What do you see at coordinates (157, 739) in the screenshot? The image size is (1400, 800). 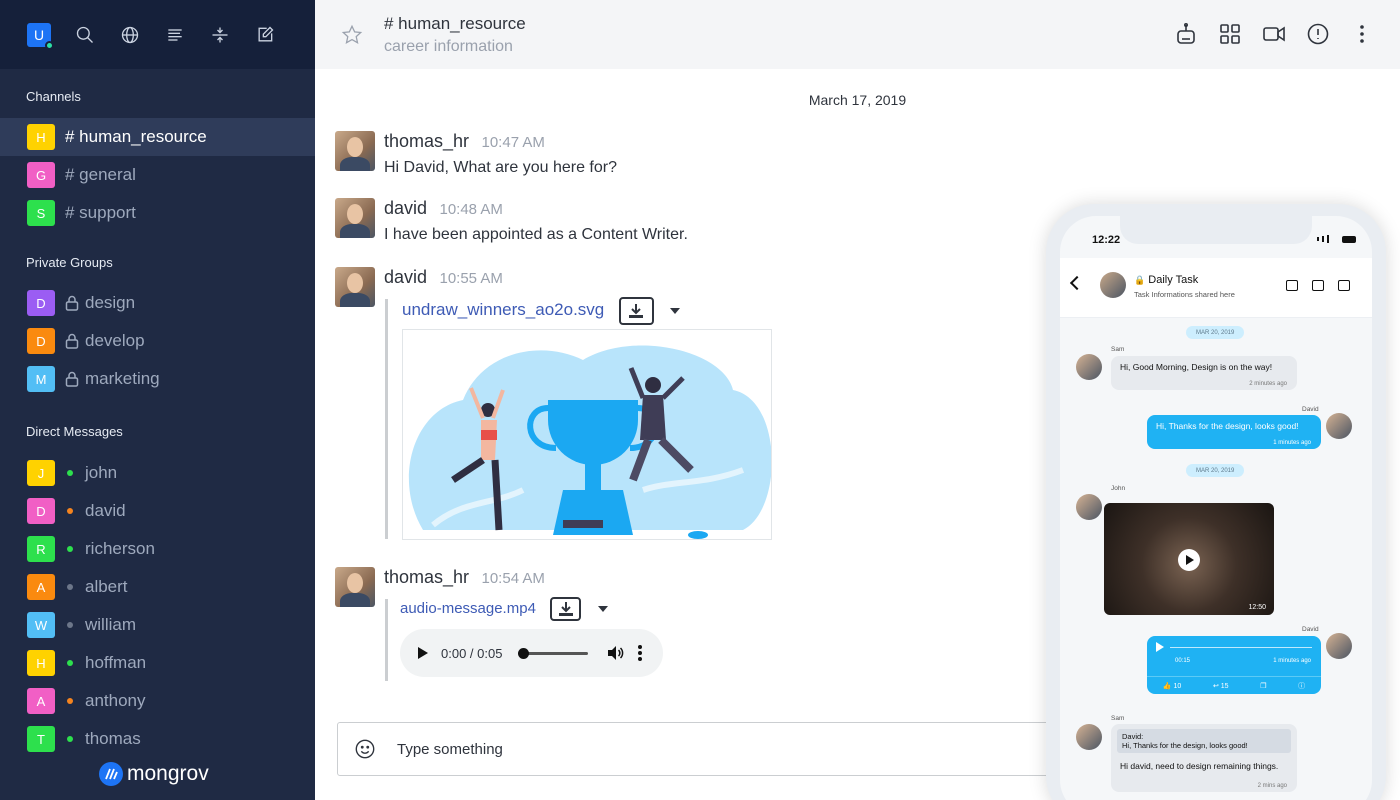 I see `sidebar-item-thomas: T thomas` at bounding box center [157, 739].